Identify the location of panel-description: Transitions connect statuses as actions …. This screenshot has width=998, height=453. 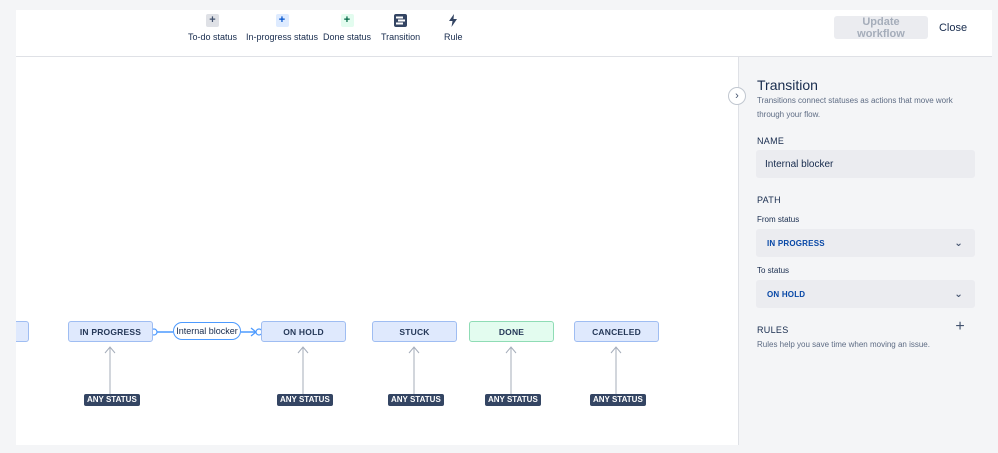
(855, 107).